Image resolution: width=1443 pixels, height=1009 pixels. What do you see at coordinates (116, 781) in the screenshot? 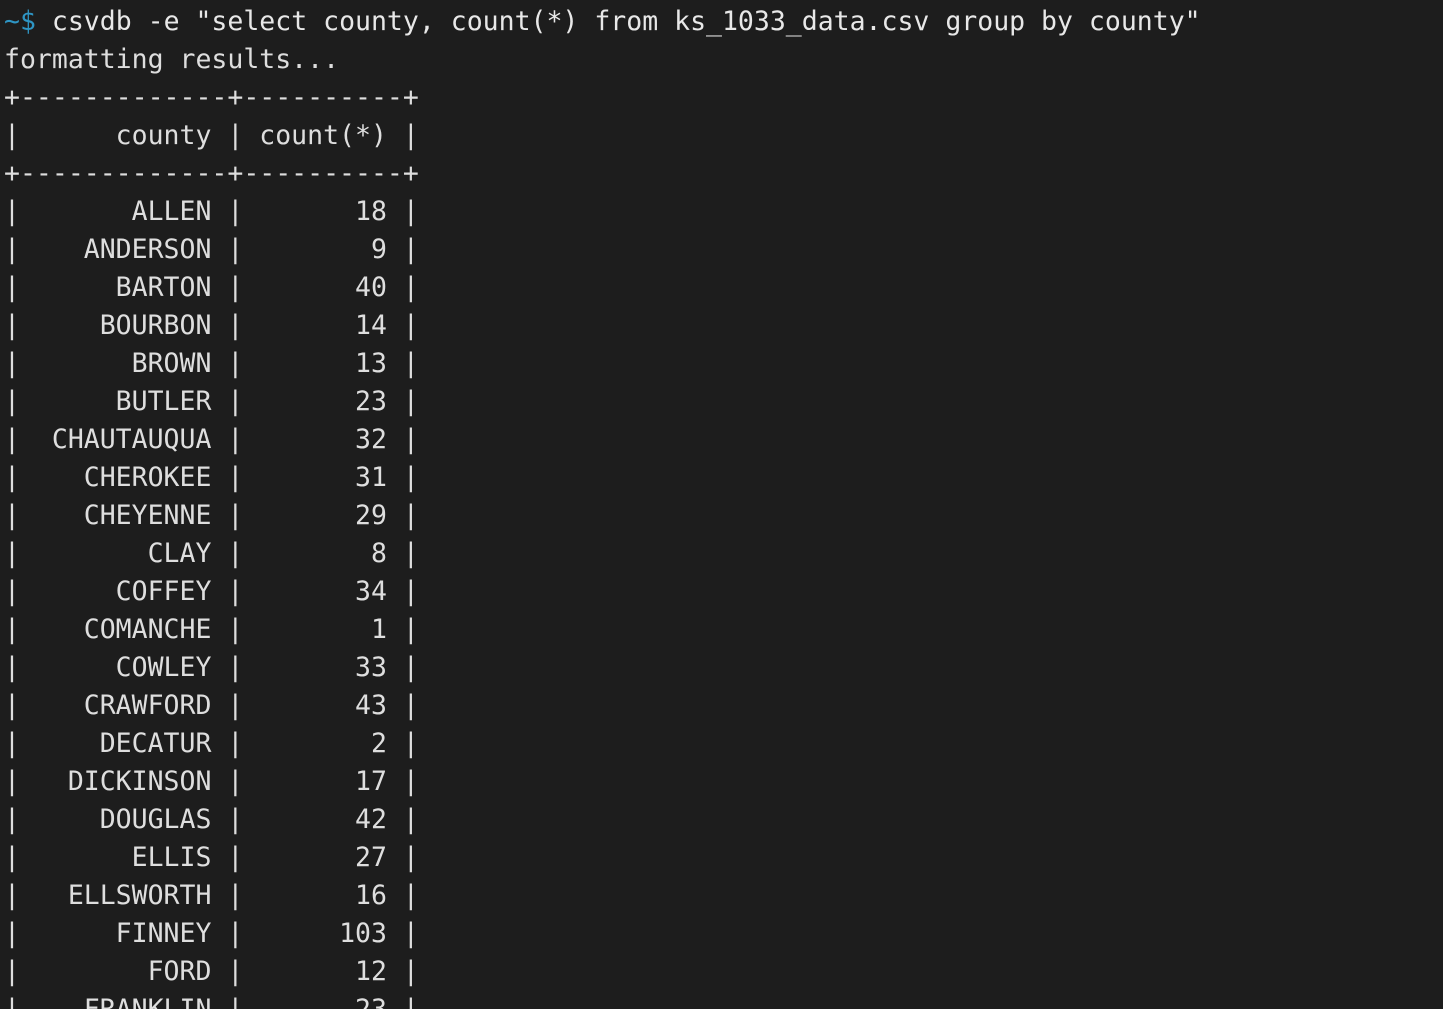
I see `cell-county: | DICKINSON` at bounding box center [116, 781].